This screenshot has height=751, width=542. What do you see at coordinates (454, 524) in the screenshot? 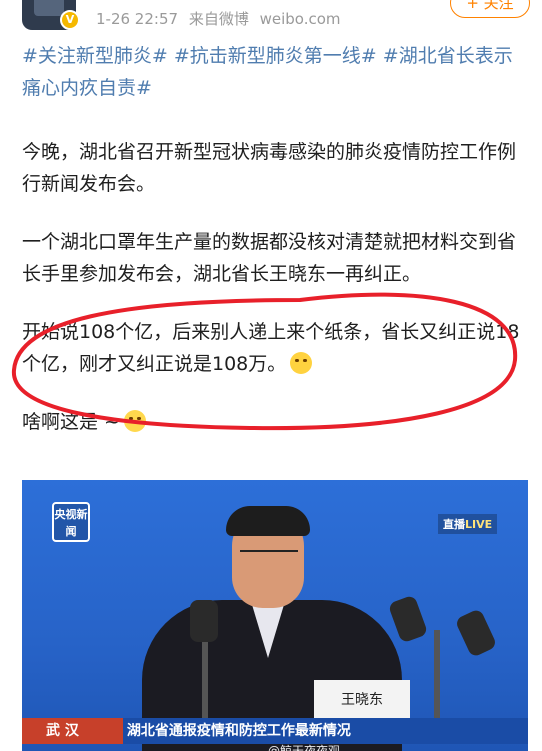
I see `live-badge-prefix: 直播` at bounding box center [454, 524].